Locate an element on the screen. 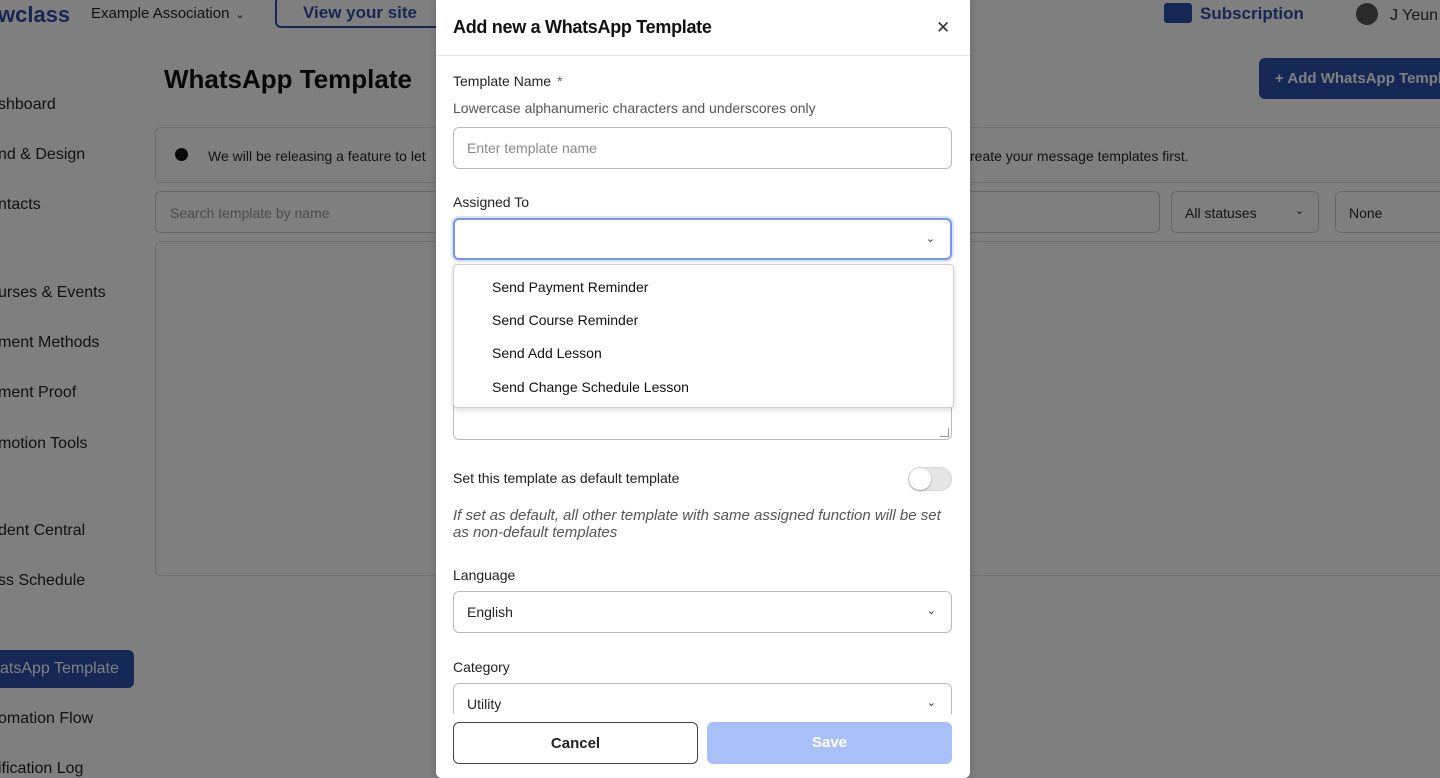  template-name-label-text: Template Name is located at coordinates (502, 81).